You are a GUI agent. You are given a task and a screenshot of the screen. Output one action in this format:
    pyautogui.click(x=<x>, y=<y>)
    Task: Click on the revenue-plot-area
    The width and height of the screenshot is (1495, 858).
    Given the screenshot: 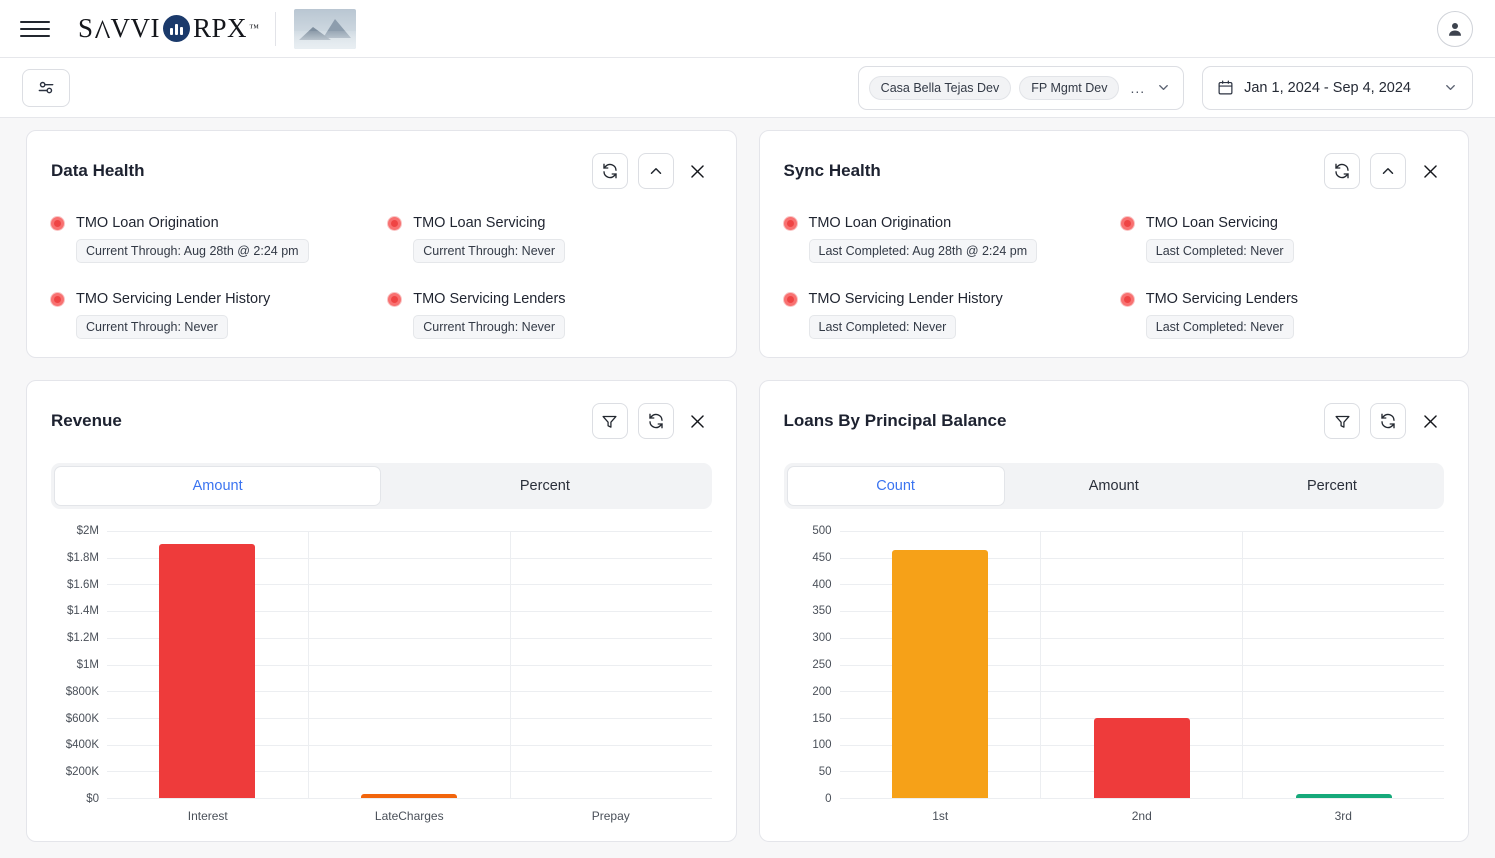 What is the action you would take?
    pyautogui.click(x=409, y=665)
    